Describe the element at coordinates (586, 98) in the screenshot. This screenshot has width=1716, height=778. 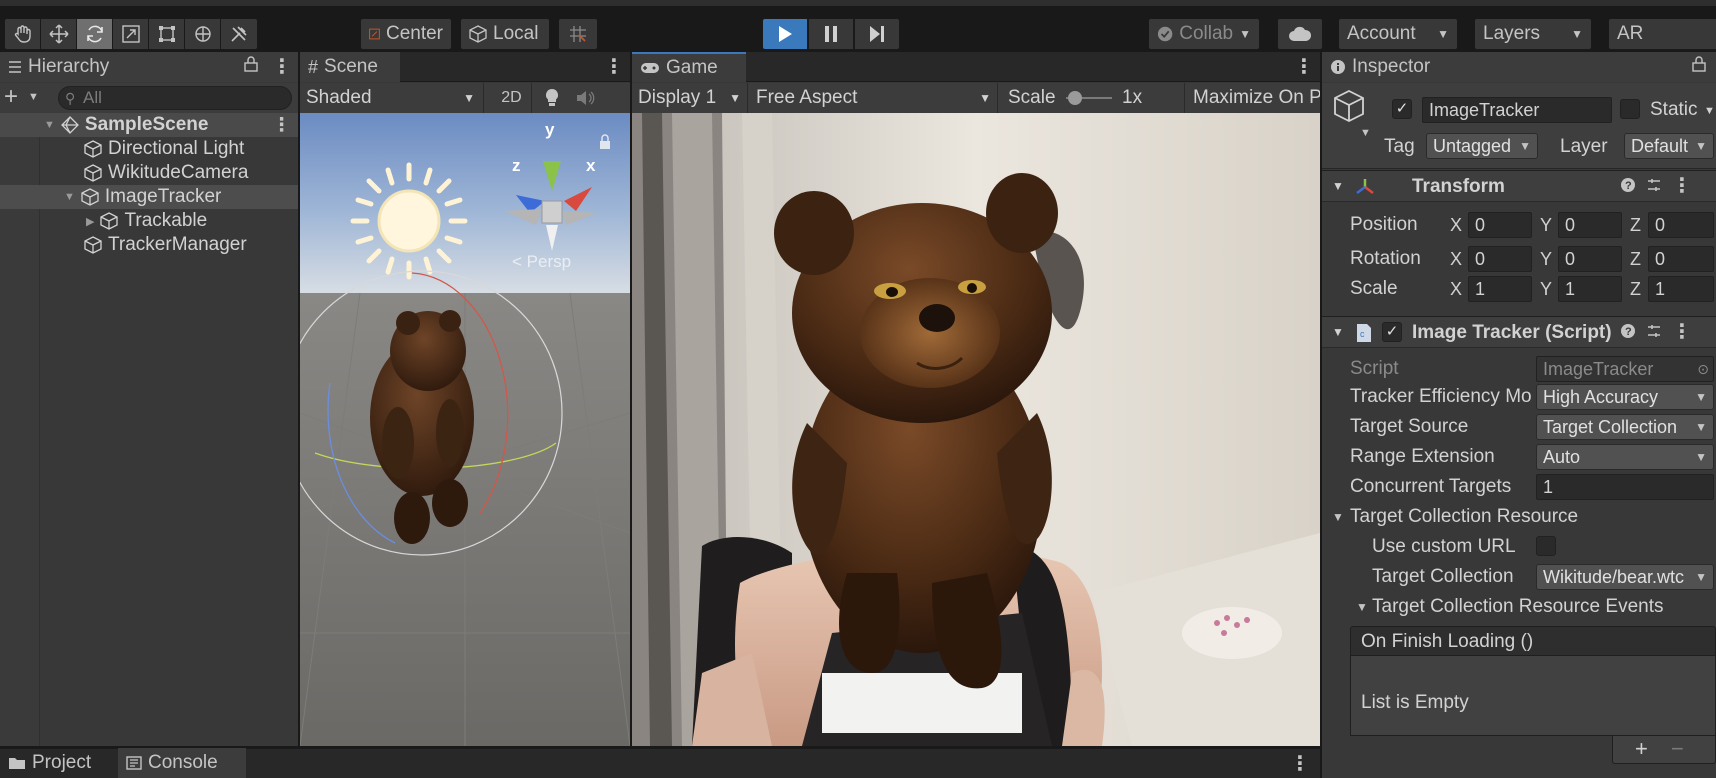
I see `audio-toggle` at that location.